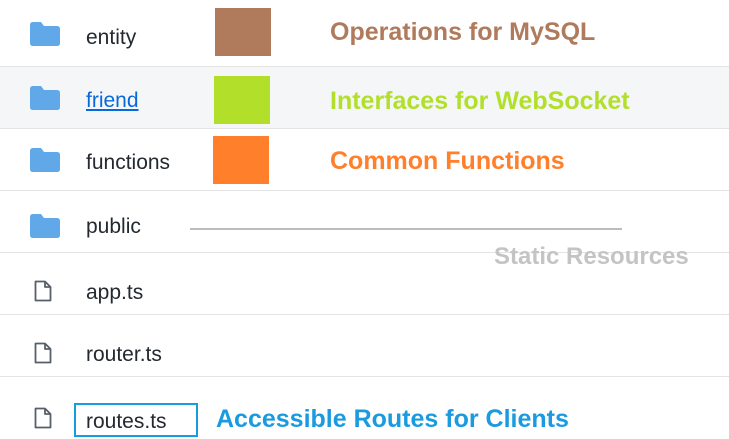 The height and width of the screenshot is (439, 729). I want to click on folder-name-link: entity, so click(111, 38).